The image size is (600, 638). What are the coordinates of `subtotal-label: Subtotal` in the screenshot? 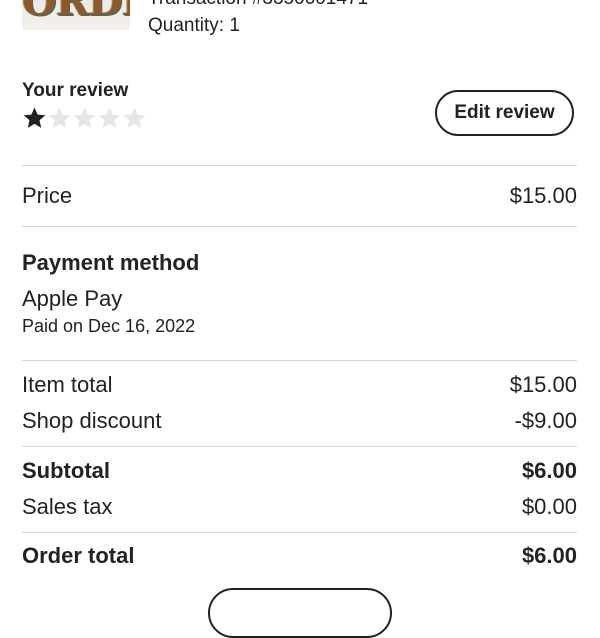 It's located at (66, 470).